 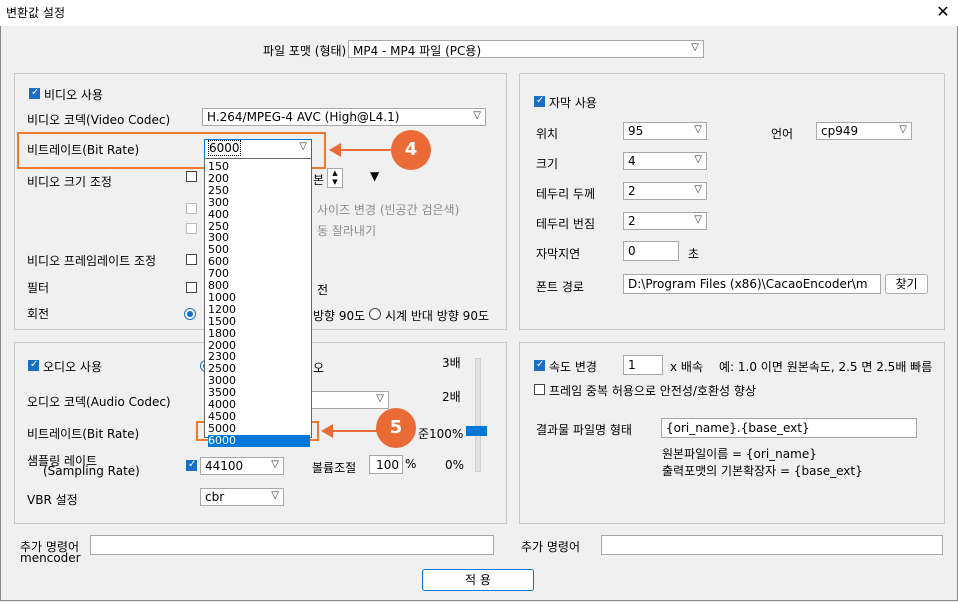 I want to click on sub-size-value: 4, so click(x=632, y=161).